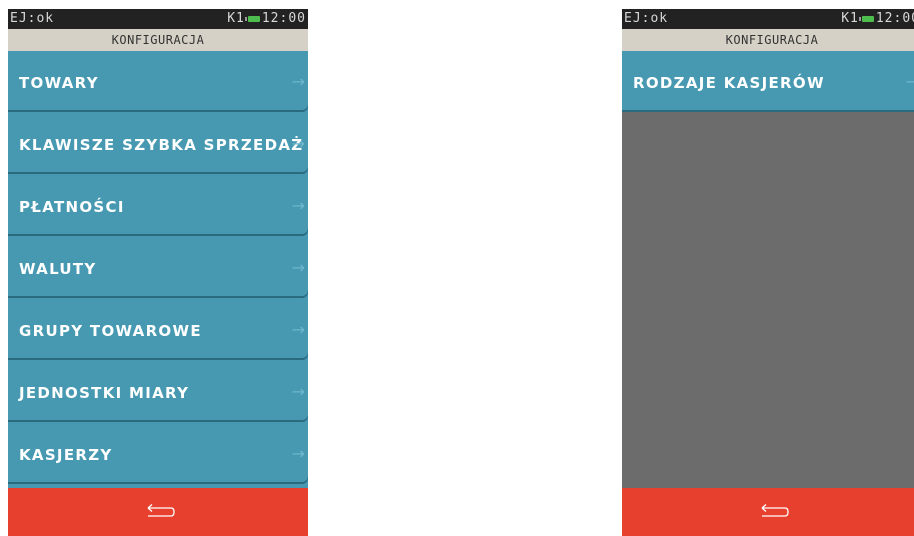  I want to click on menu-item-label: TOWARY, so click(59, 83).